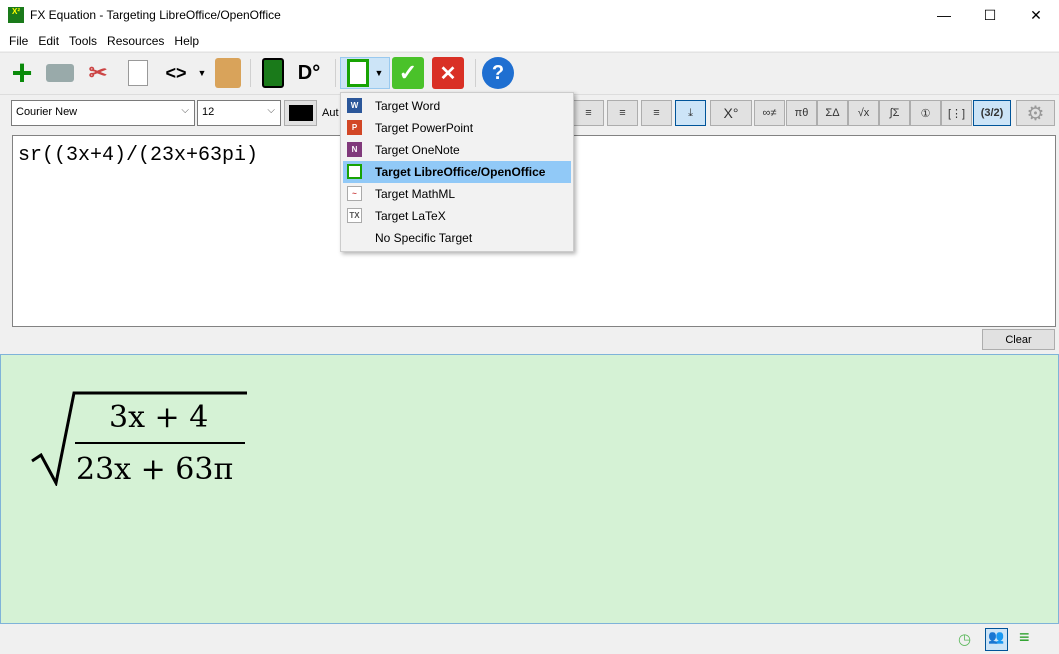  I want to click on menu-tools: Tools, so click(83, 40).